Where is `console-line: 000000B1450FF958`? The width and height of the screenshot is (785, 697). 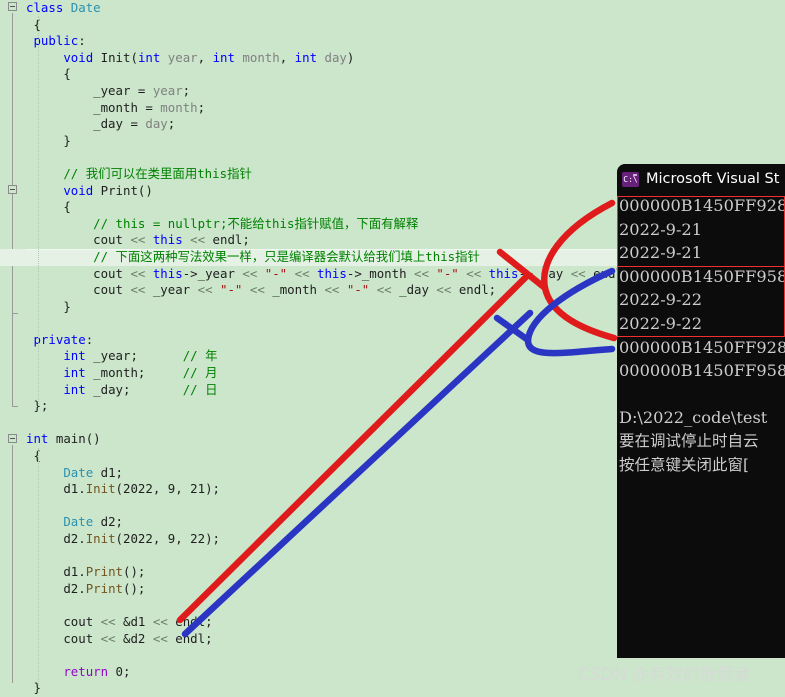
console-line: 000000B1450FF958 is located at coordinates (702, 371).